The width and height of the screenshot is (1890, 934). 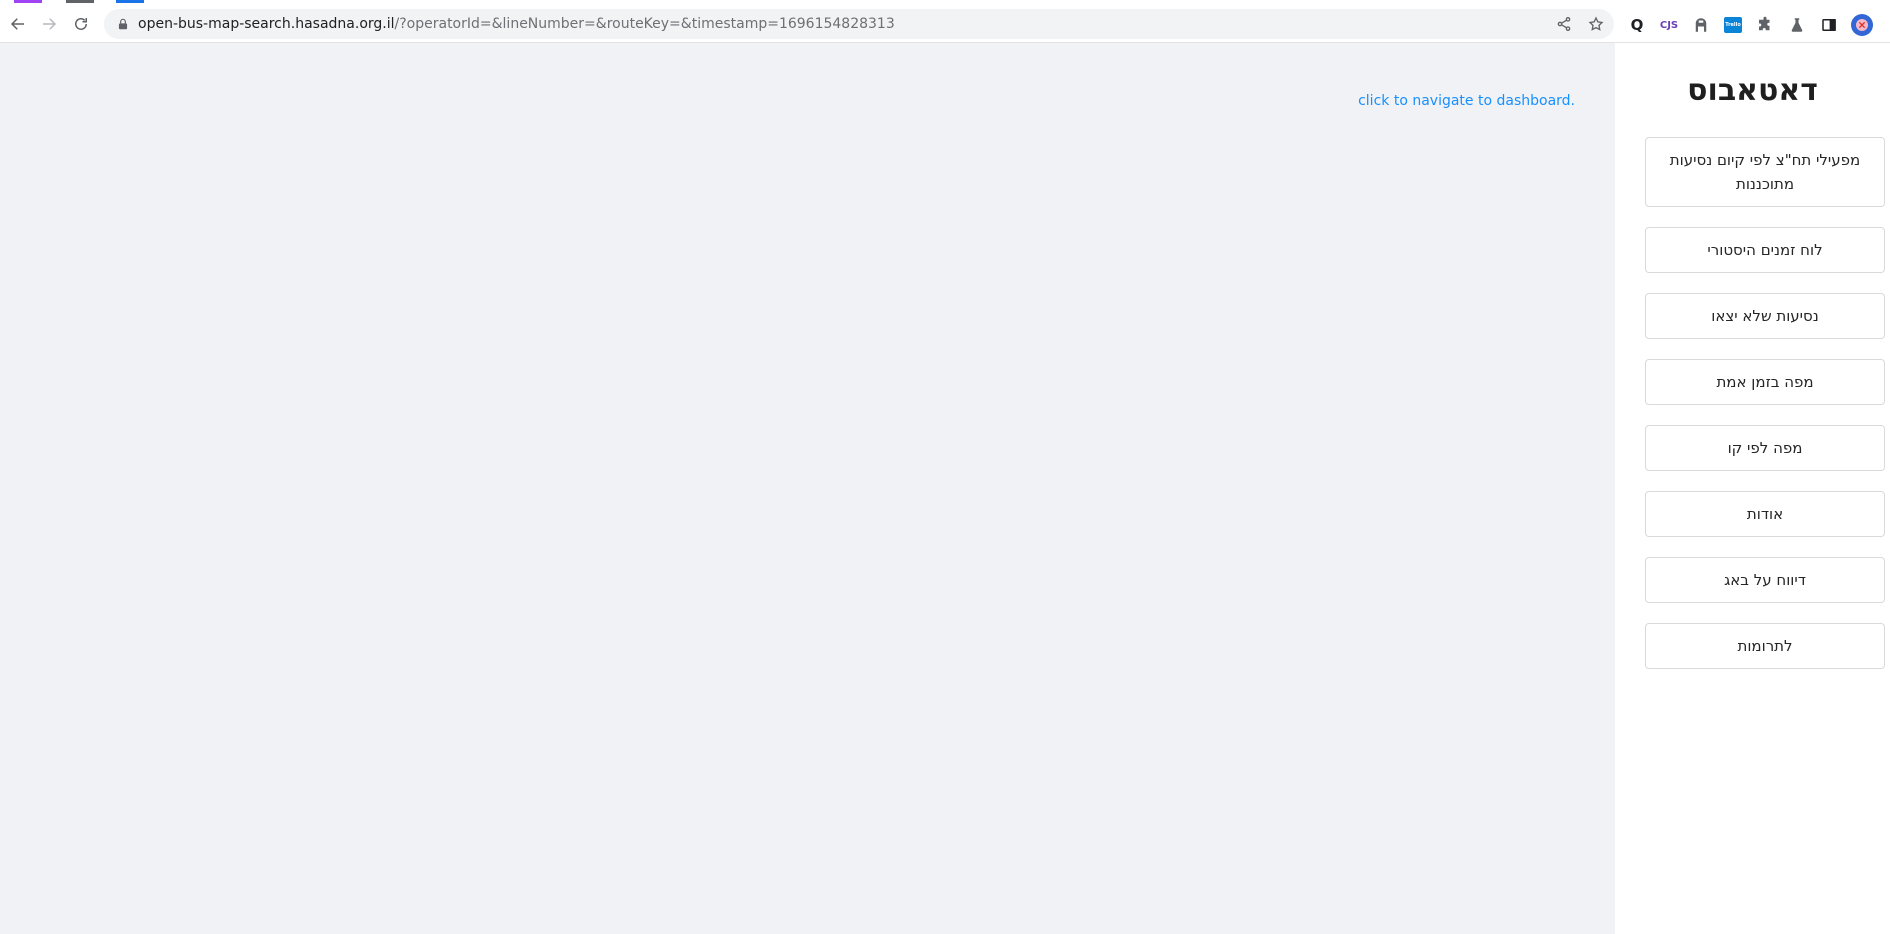 What do you see at coordinates (1765, 382) in the screenshot?
I see `sidebar-item-realtime-map: מפה בזמן אמת` at bounding box center [1765, 382].